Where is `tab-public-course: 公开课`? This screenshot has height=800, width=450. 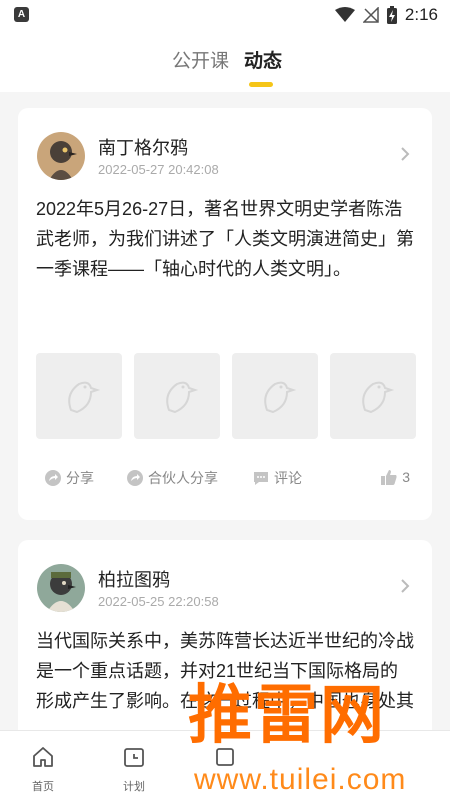
tab-public-course: 公开课 is located at coordinates (200, 59).